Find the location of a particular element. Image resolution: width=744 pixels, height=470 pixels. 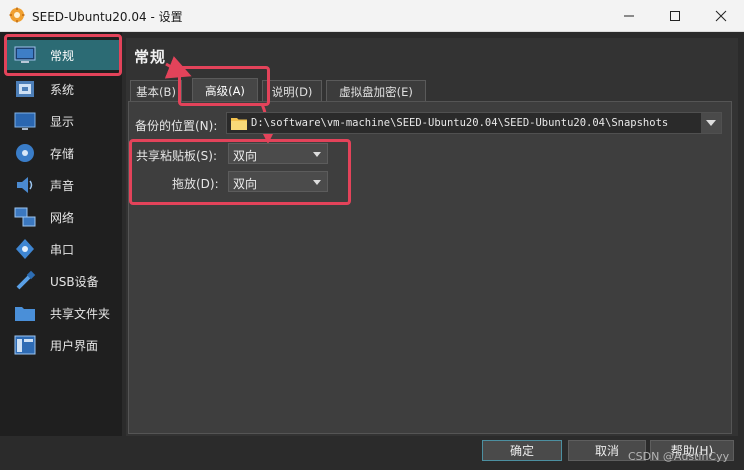

sidebar-item-display: 显示 is located at coordinates (63, 121).